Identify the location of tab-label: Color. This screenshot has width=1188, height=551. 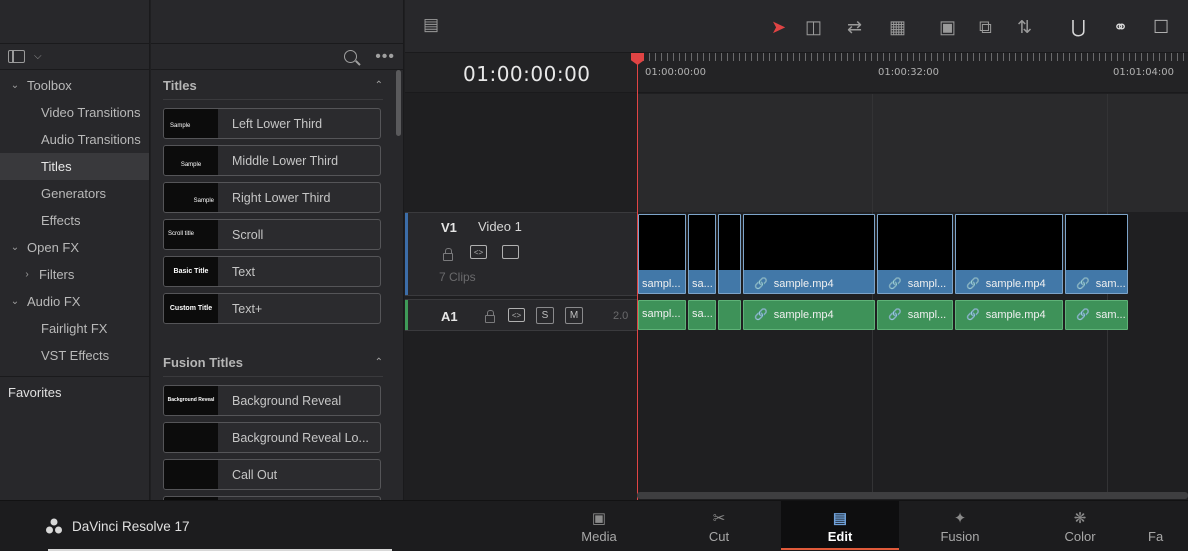
(1080, 536).